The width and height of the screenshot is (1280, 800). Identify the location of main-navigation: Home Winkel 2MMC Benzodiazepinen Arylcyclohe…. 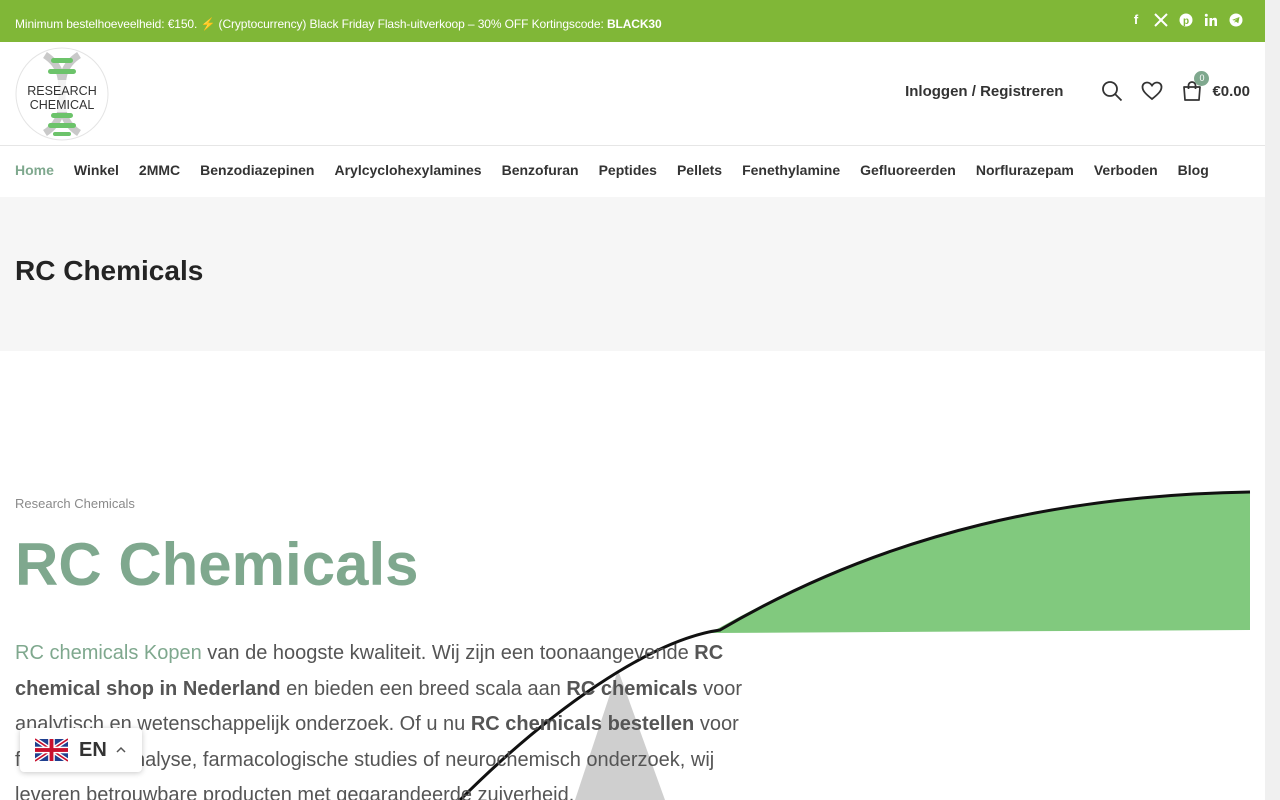
(632, 171).